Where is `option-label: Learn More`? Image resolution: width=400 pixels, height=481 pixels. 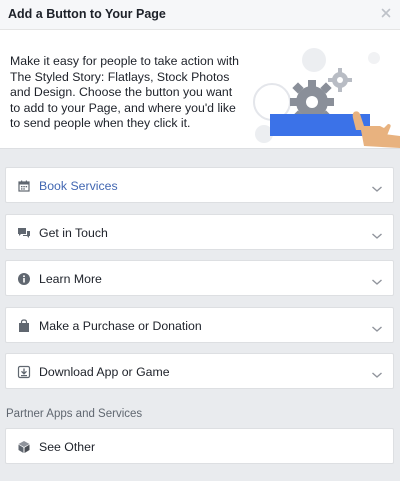
option-label: Learn More is located at coordinates (70, 279).